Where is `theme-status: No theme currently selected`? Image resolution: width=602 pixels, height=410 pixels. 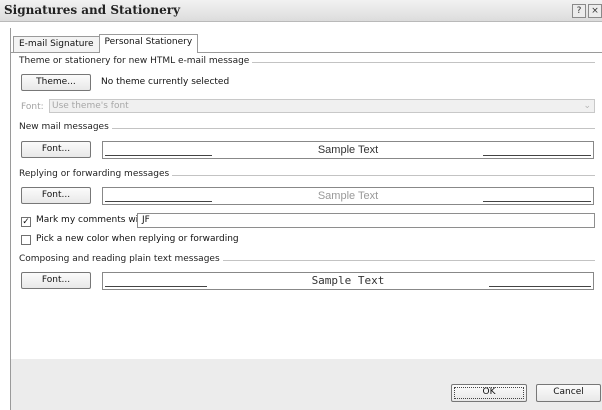 theme-status: No theme currently selected is located at coordinates (165, 82).